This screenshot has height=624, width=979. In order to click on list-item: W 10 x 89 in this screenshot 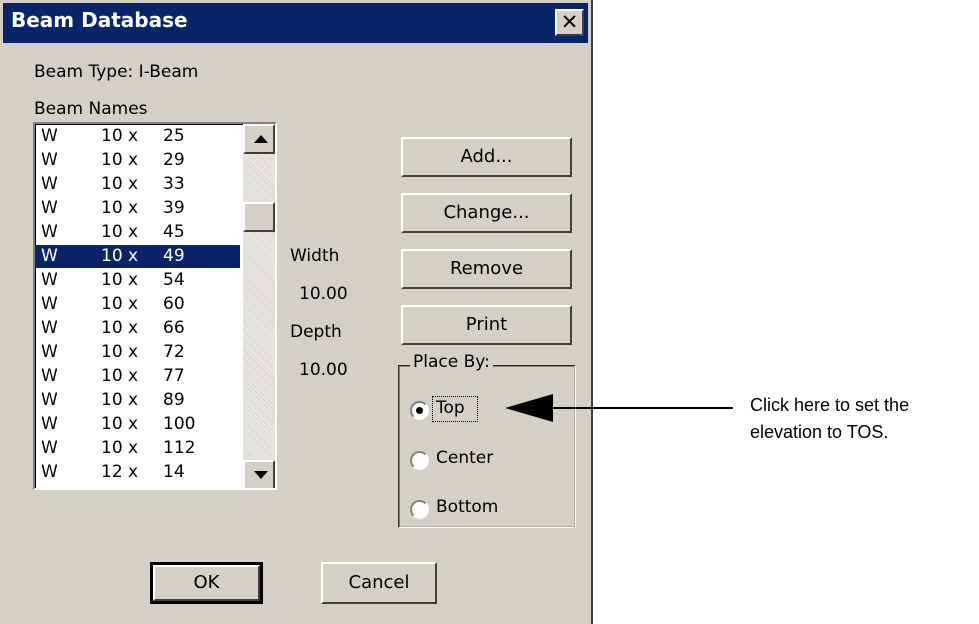, I will do `click(137, 400)`.